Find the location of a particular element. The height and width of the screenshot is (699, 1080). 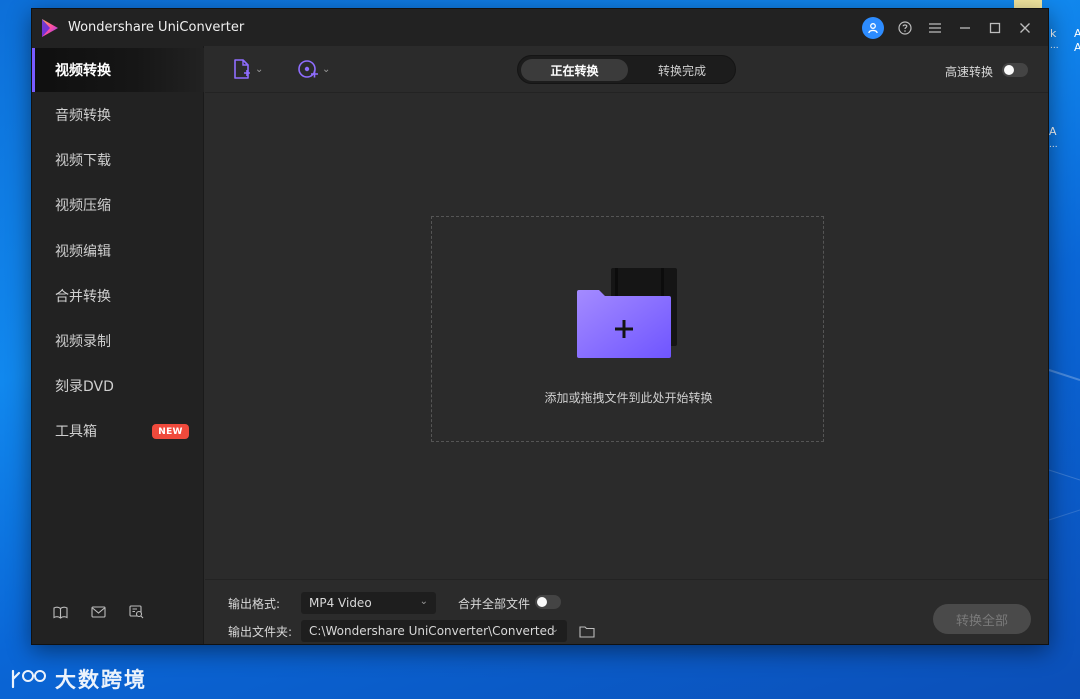

close-icon is located at coordinates (1025, 27).